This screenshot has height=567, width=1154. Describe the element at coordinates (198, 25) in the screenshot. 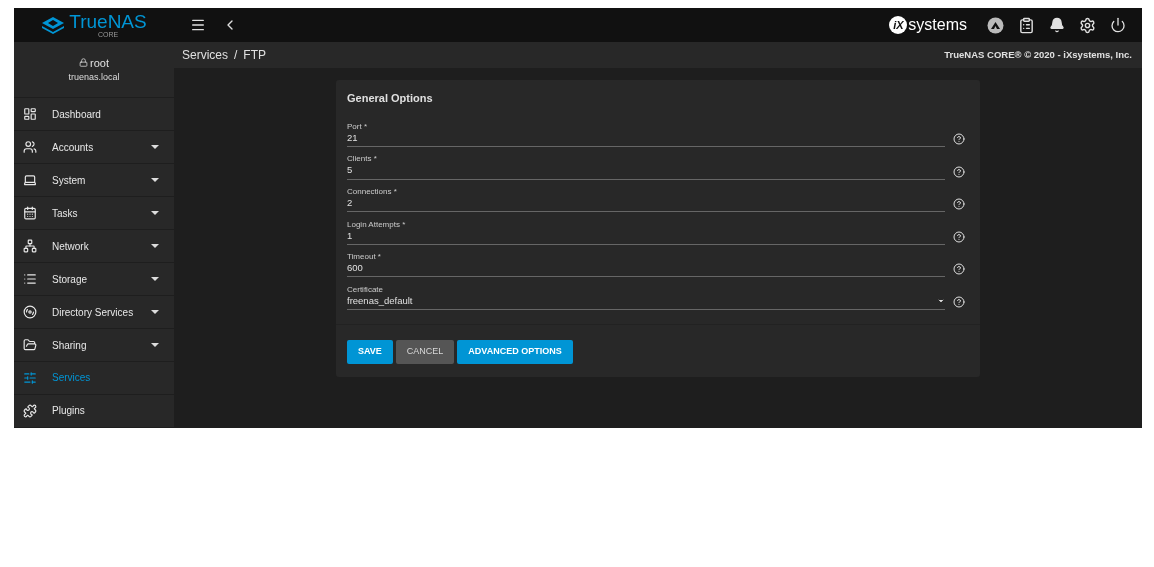

I see `menu-icon` at that location.